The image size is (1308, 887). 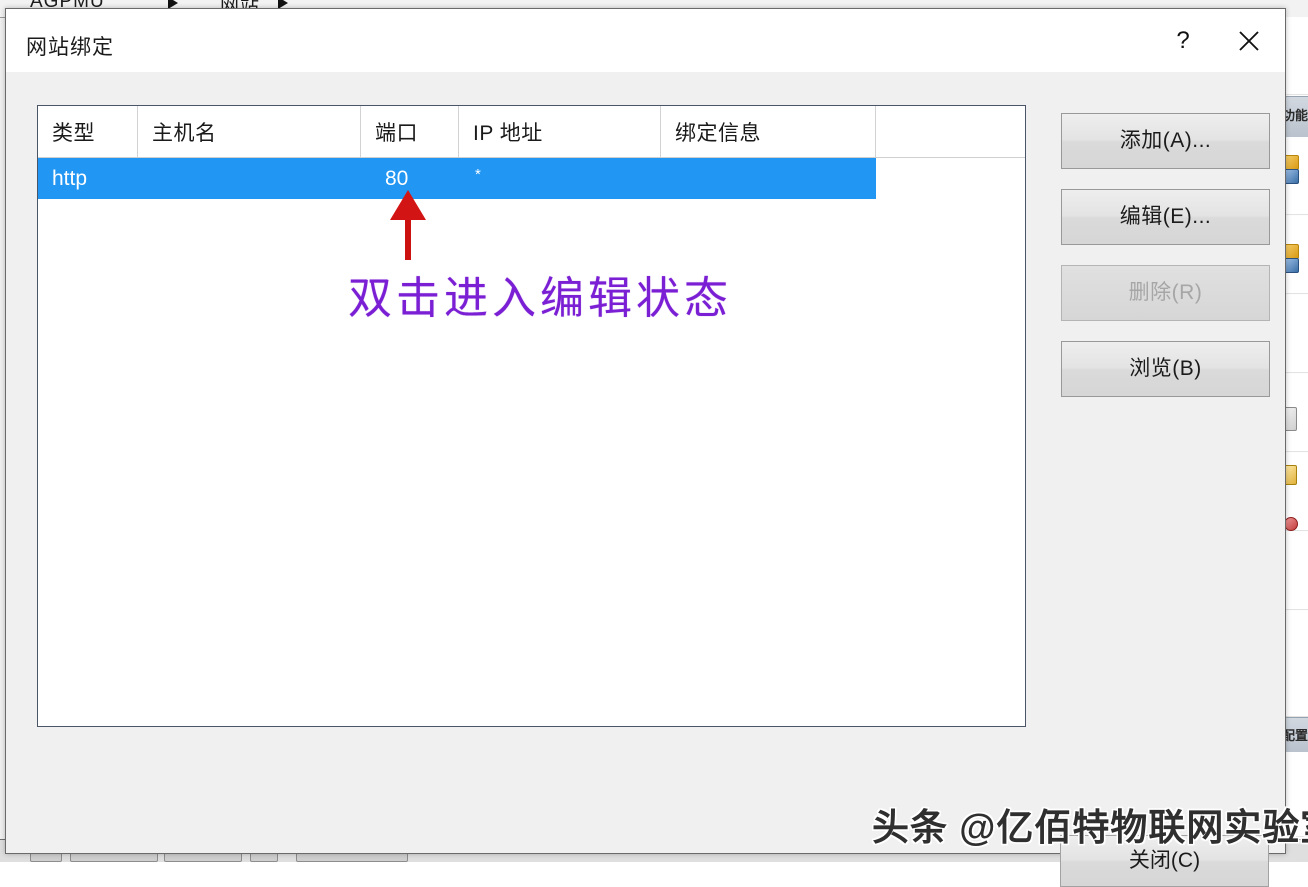 What do you see at coordinates (540, 298) in the screenshot?
I see `annotation-text: 双击进入编辑状态` at bounding box center [540, 298].